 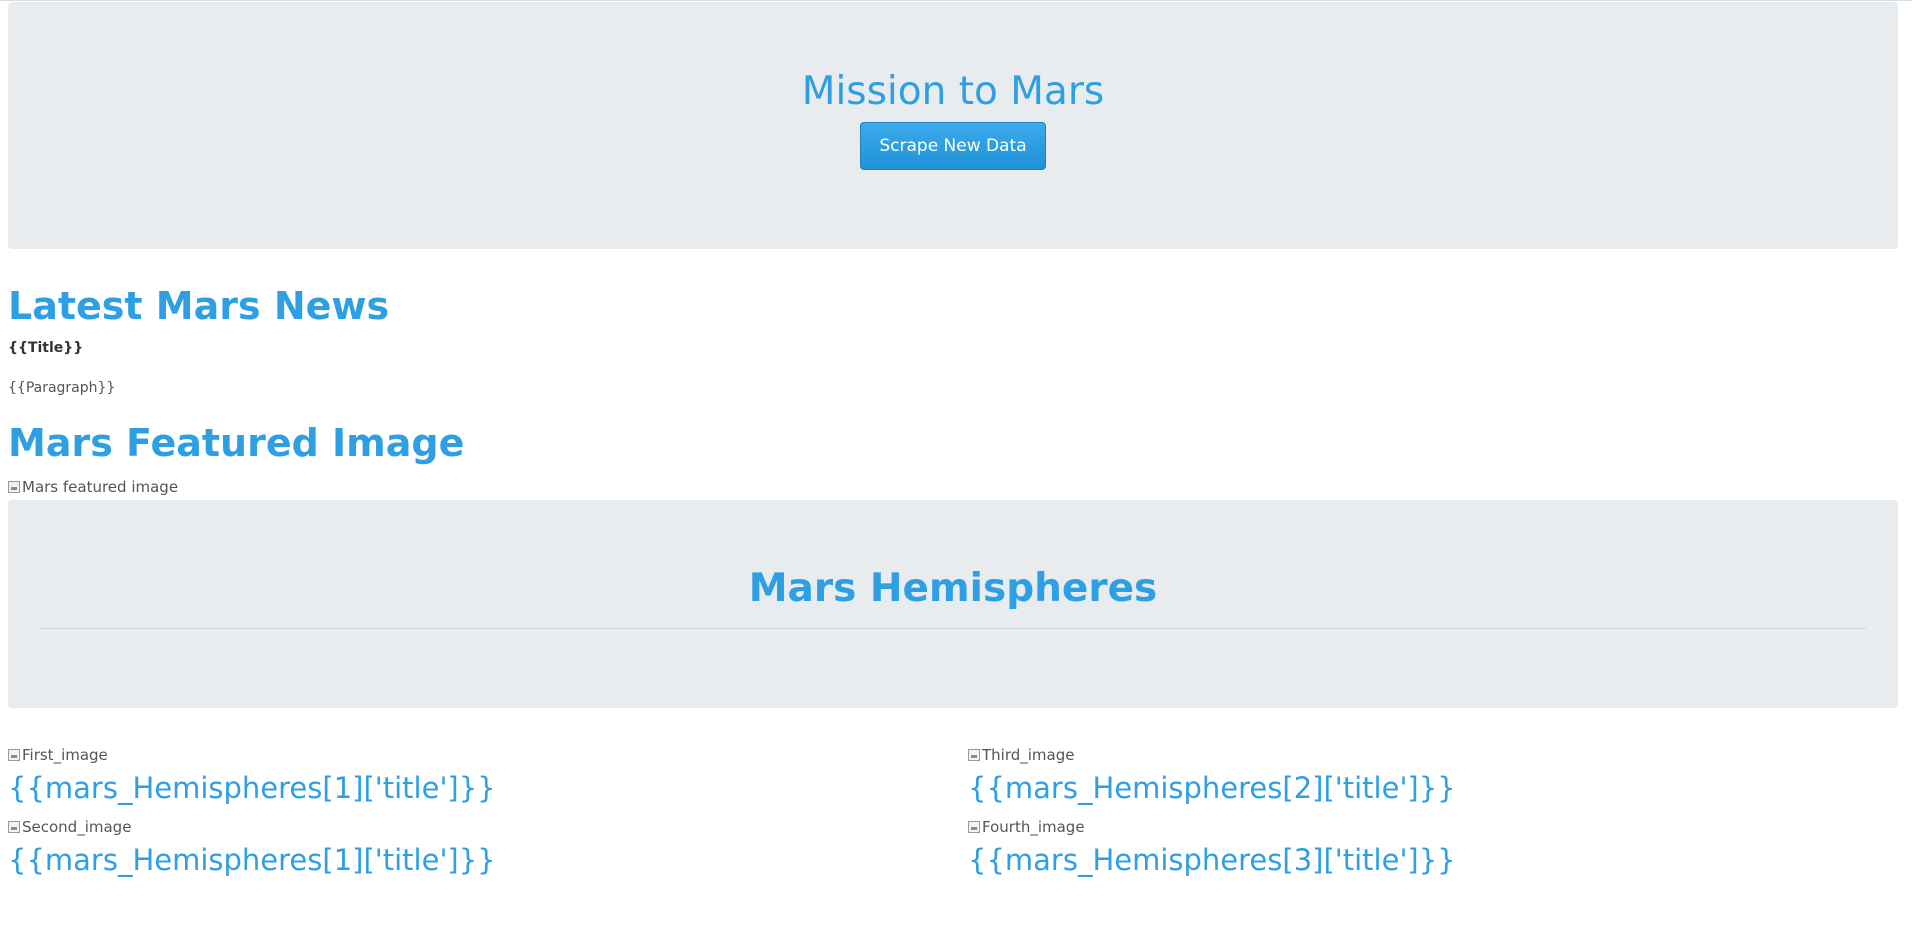 What do you see at coordinates (100, 487) in the screenshot?
I see `featured-image-alt: Mars featured image` at bounding box center [100, 487].